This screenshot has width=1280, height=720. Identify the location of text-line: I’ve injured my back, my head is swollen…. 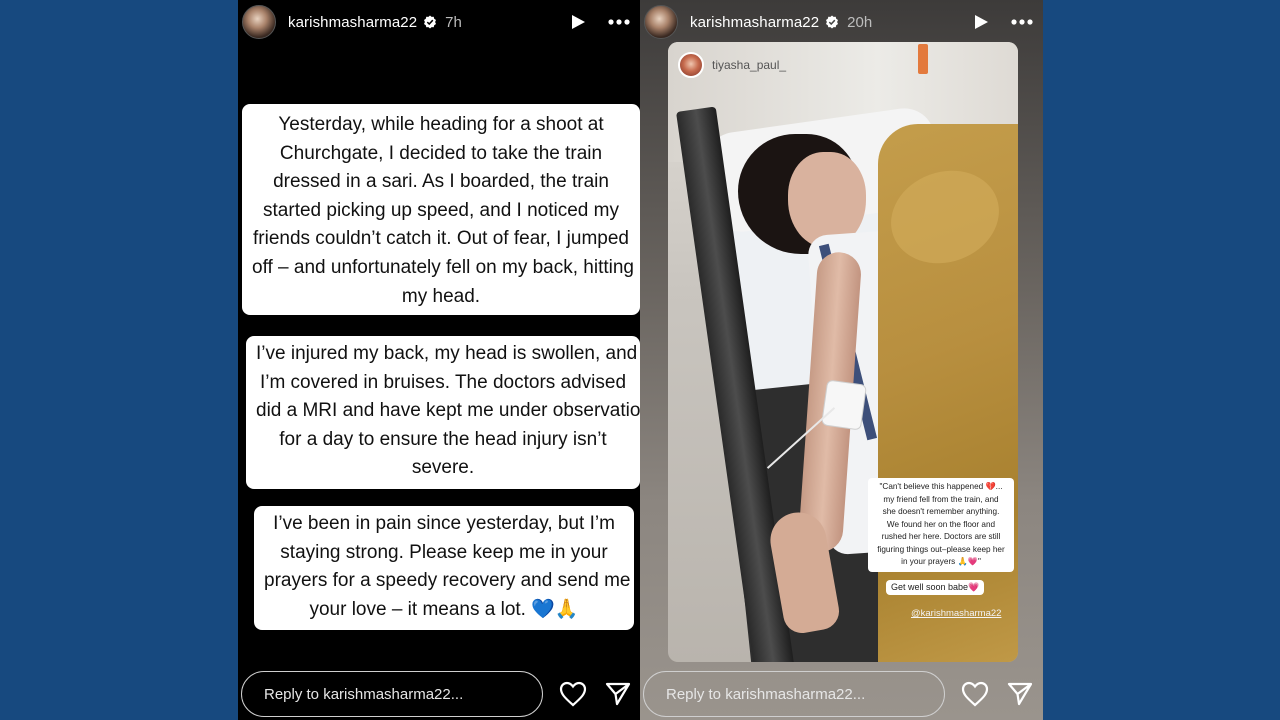
(447, 353).